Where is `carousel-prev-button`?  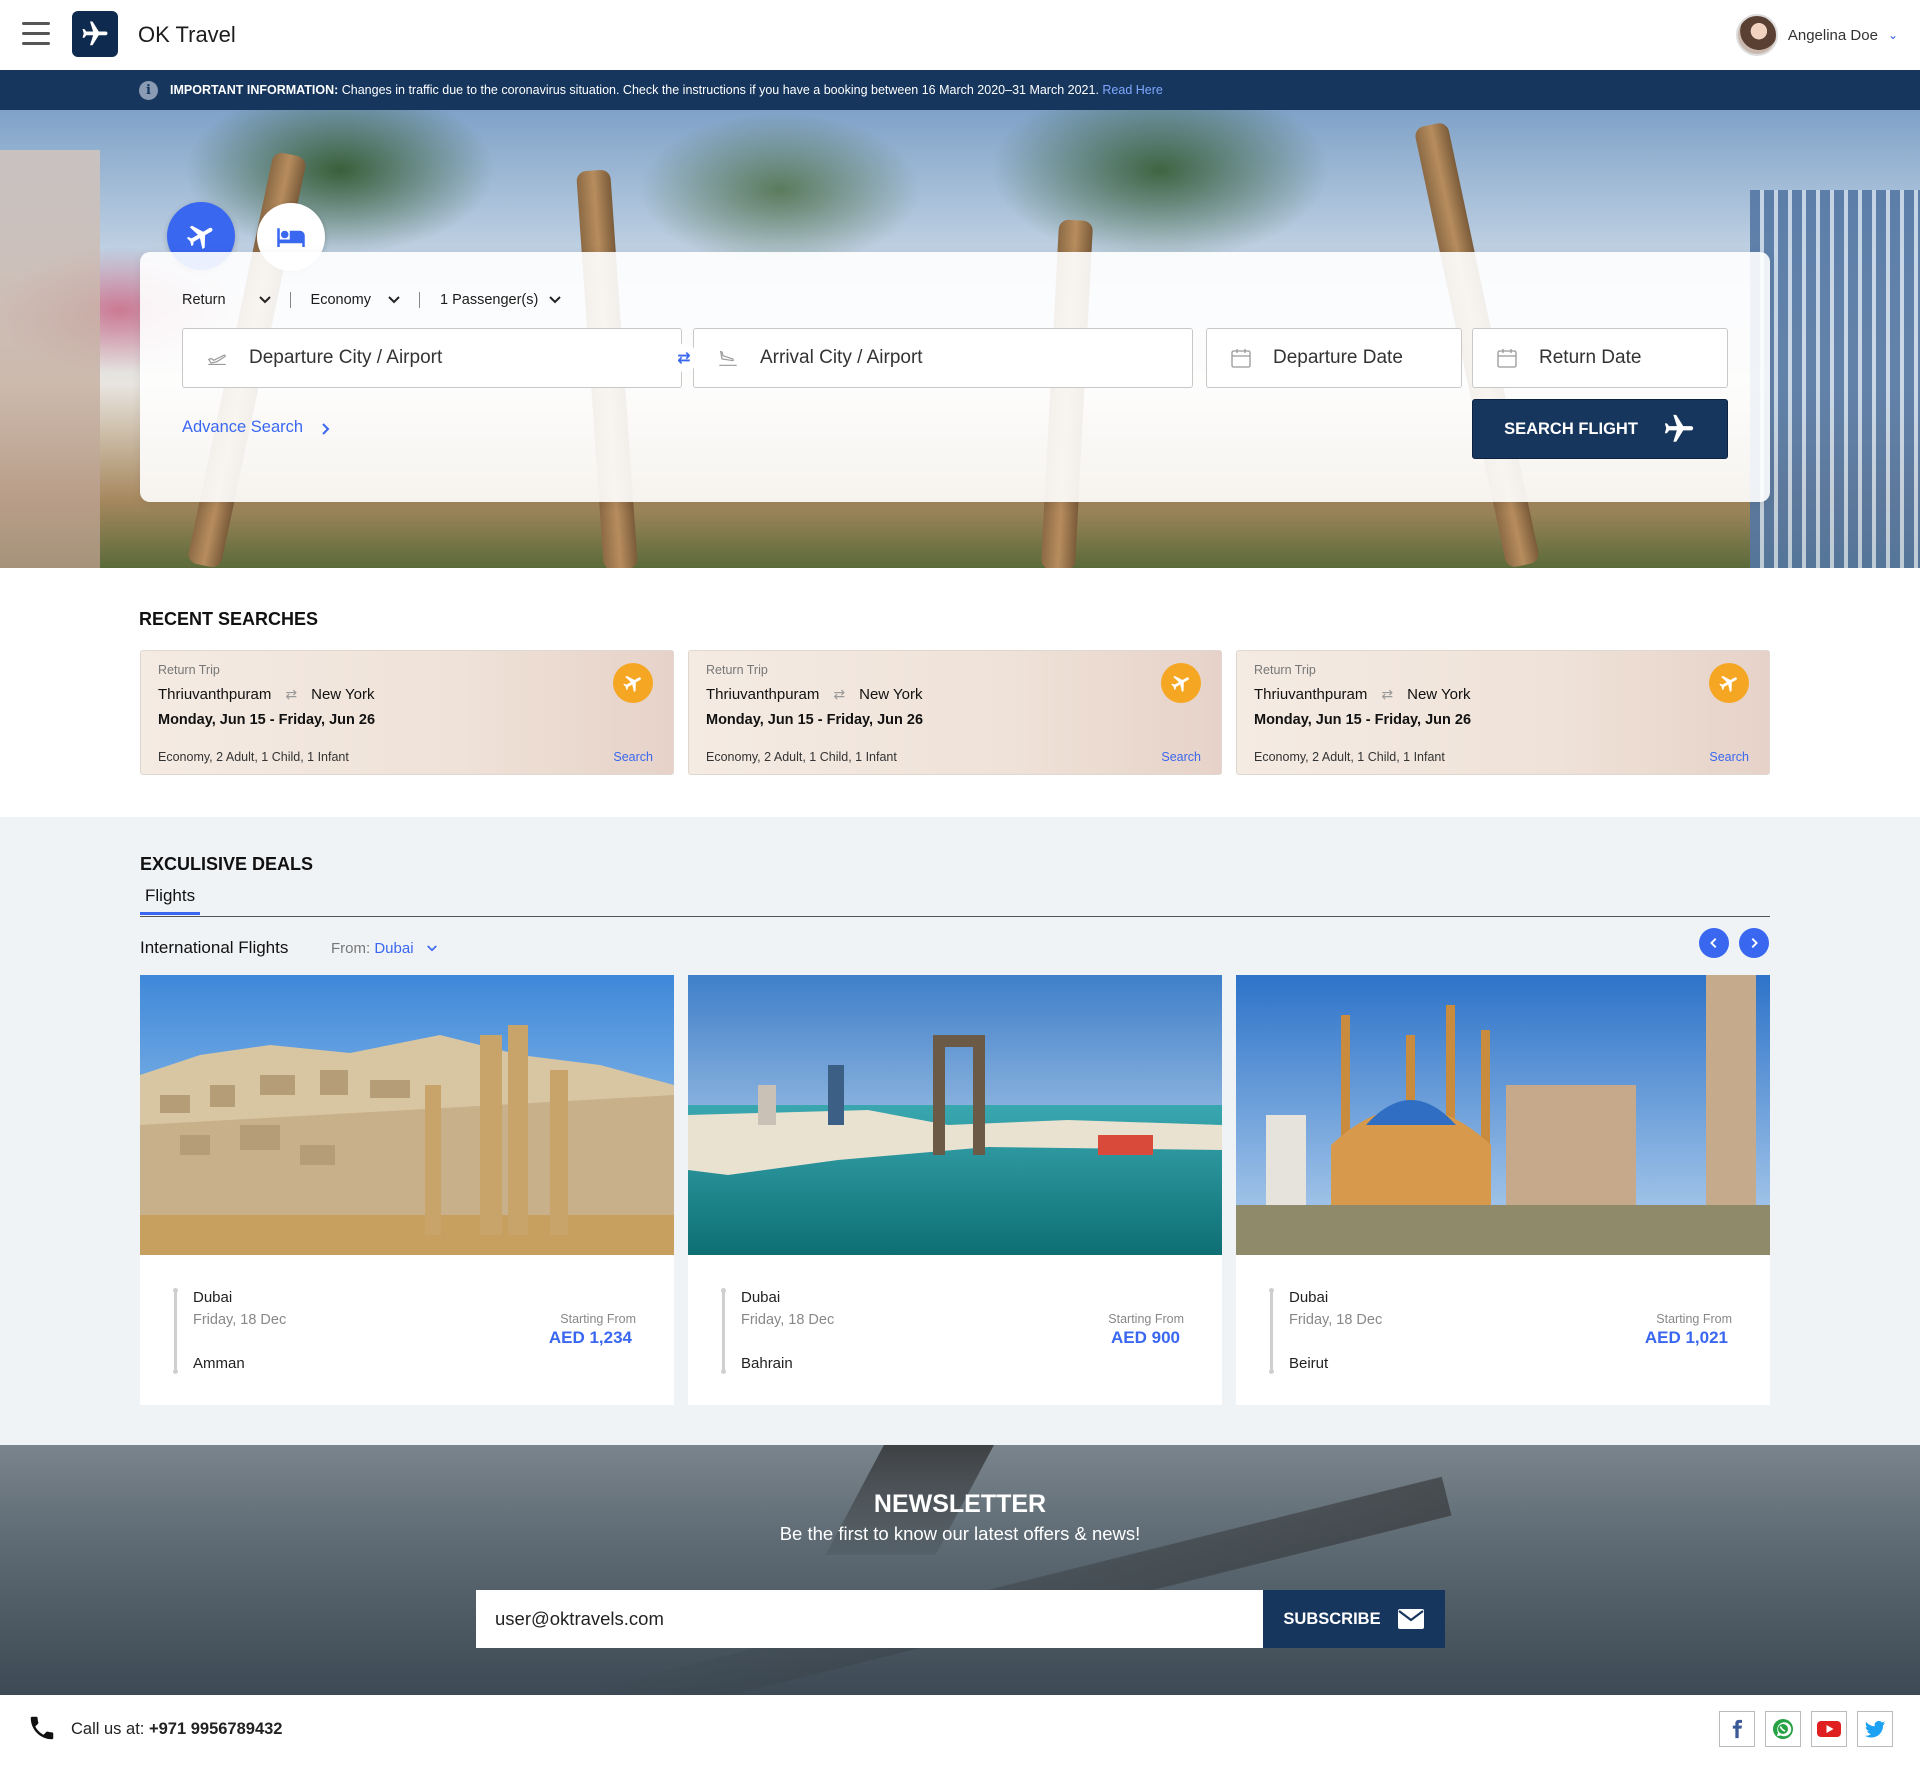
carousel-prev-button is located at coordinates (1714, 943).